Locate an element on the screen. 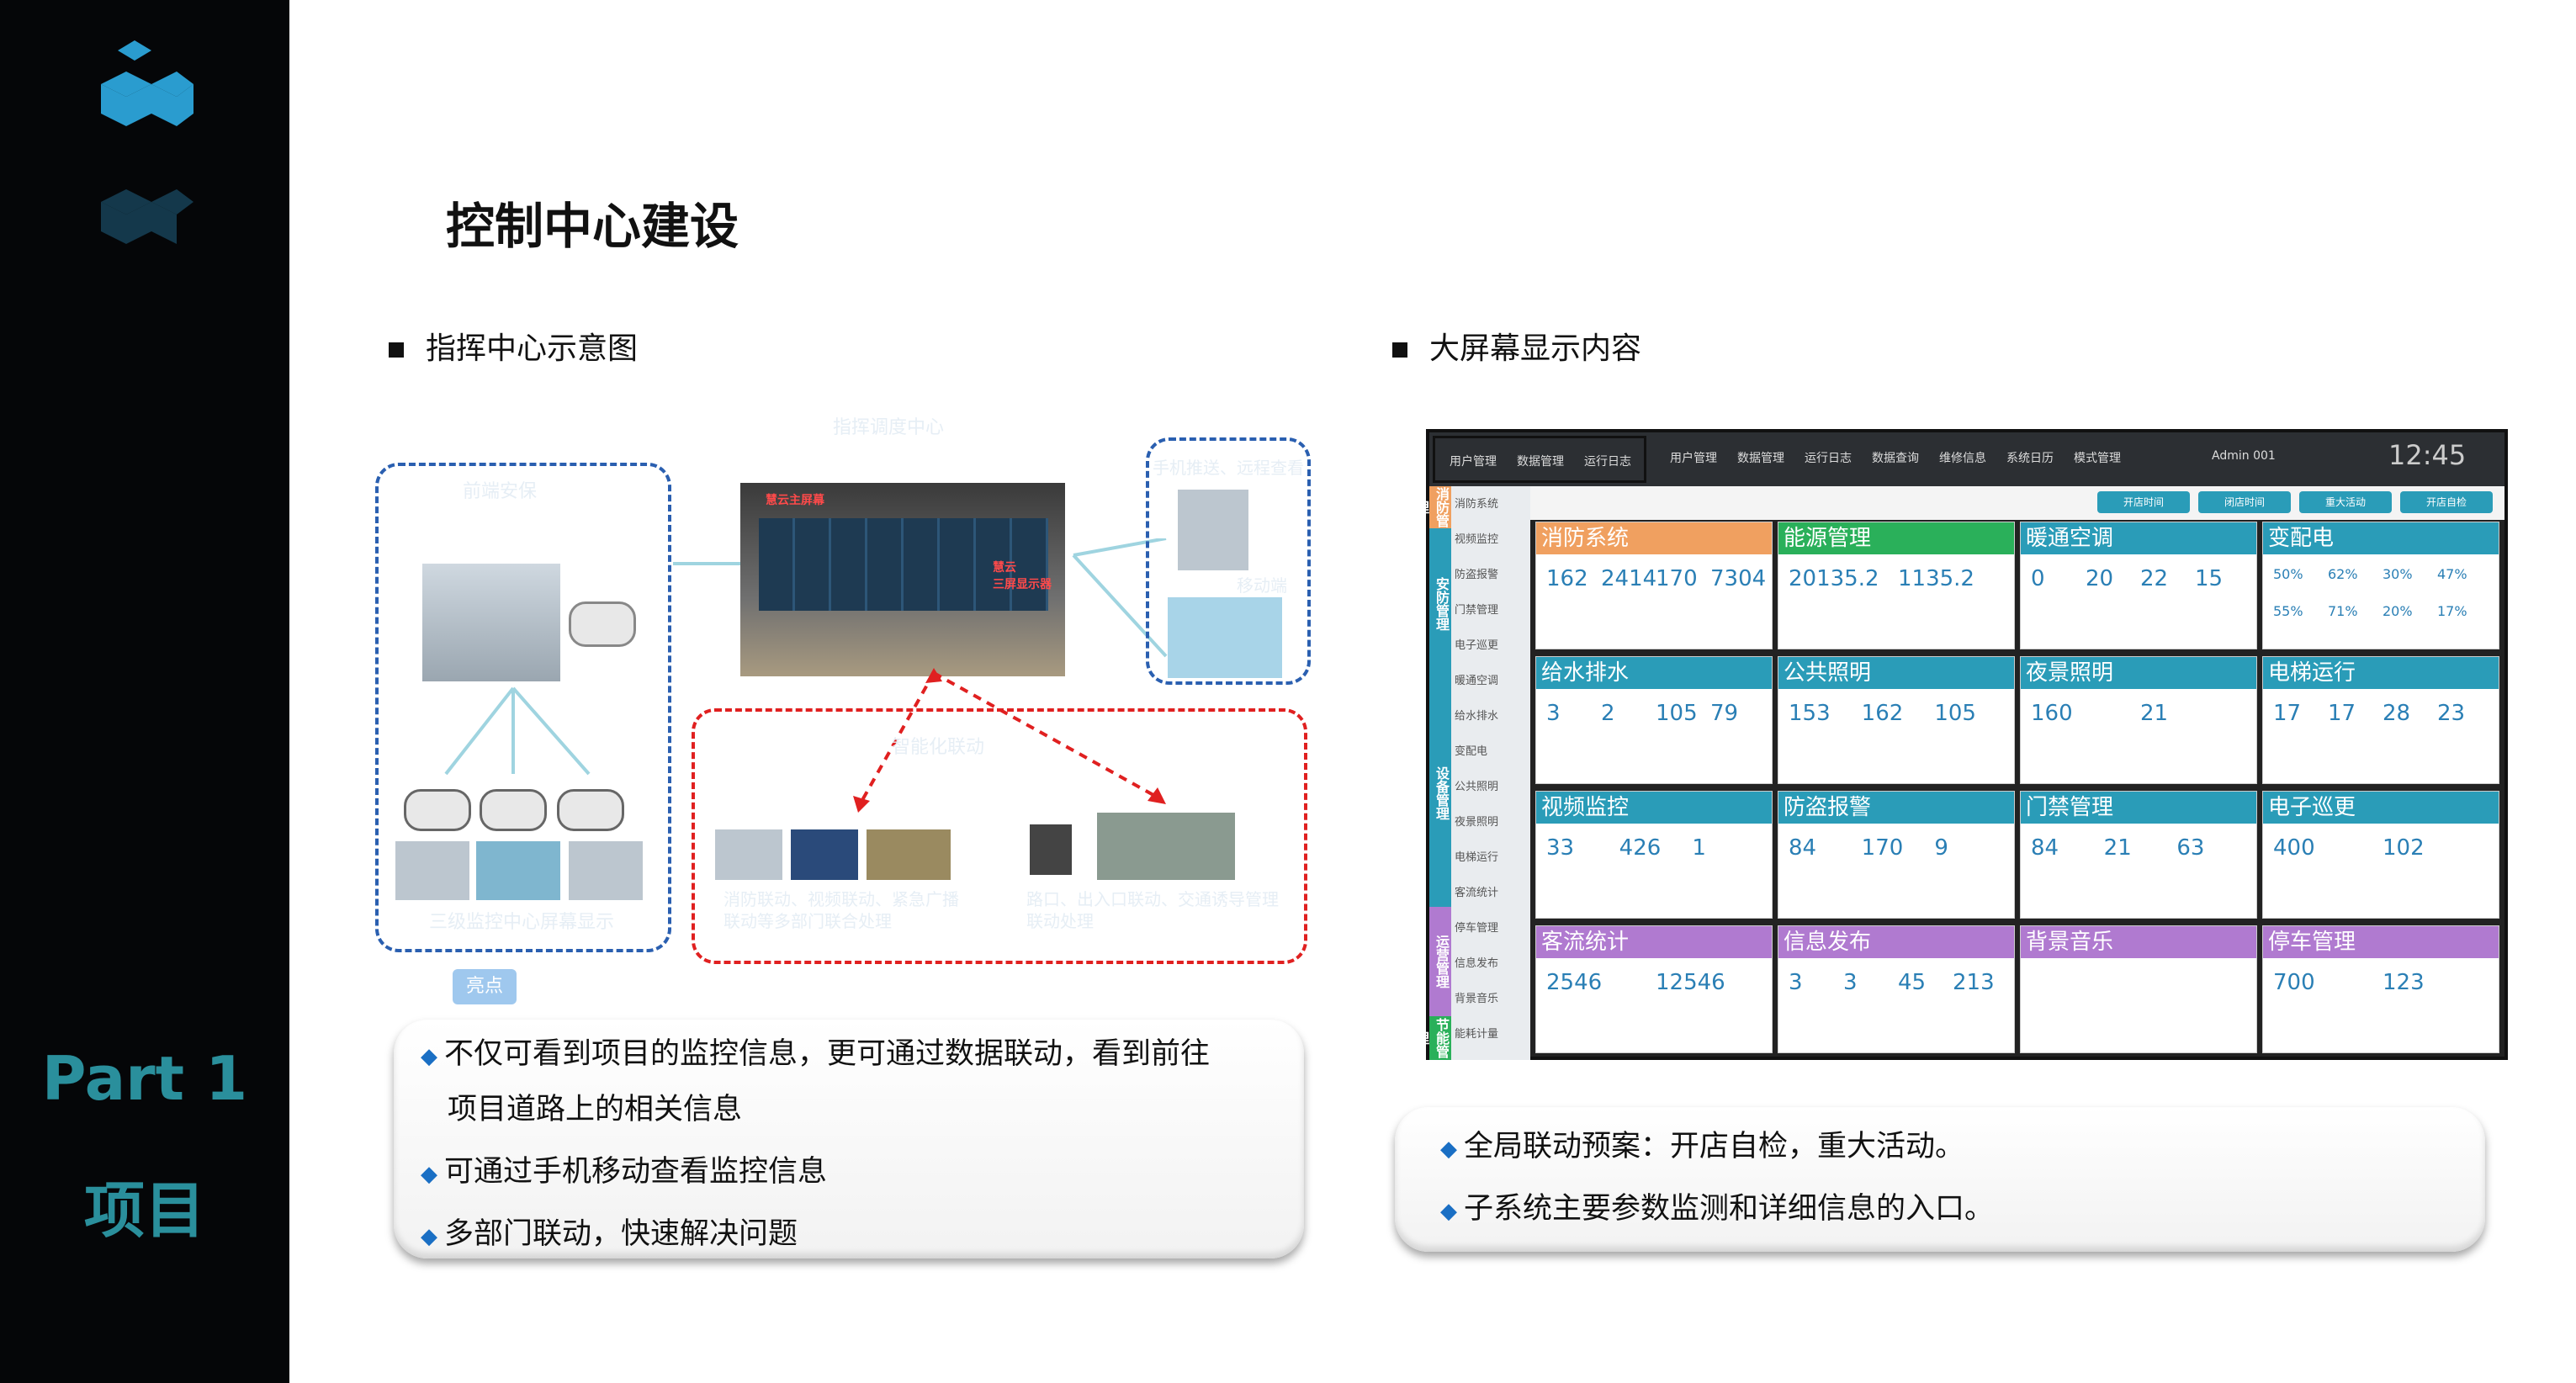 This screenshot has height=1383, width=2576. dash-panel: 停车管理 700 123 is located at coordinates (2380, 989).